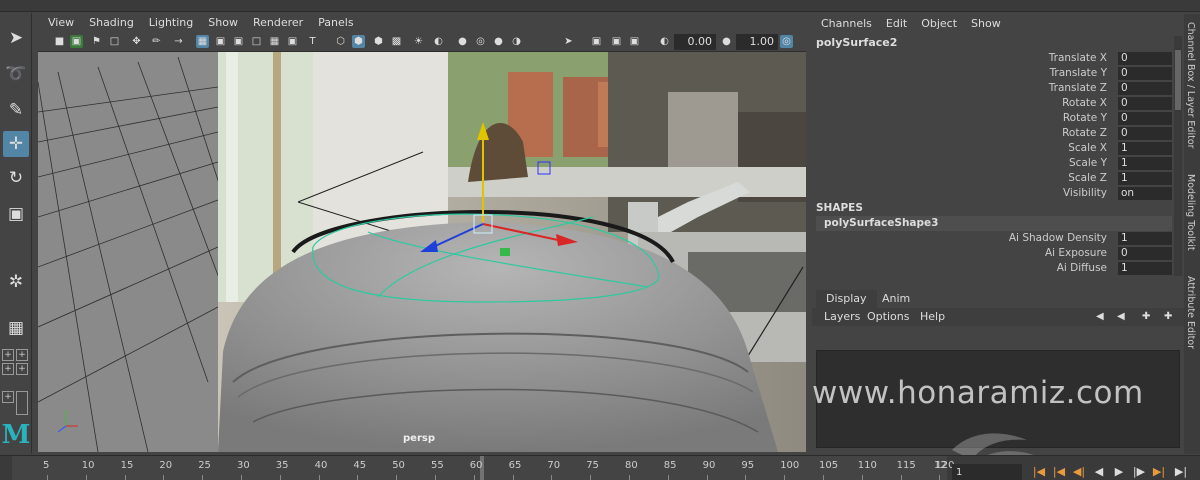 This screenshot has width=1200, height=480. I want to click on scale-tool-icon: ▣, so click(16, 214).